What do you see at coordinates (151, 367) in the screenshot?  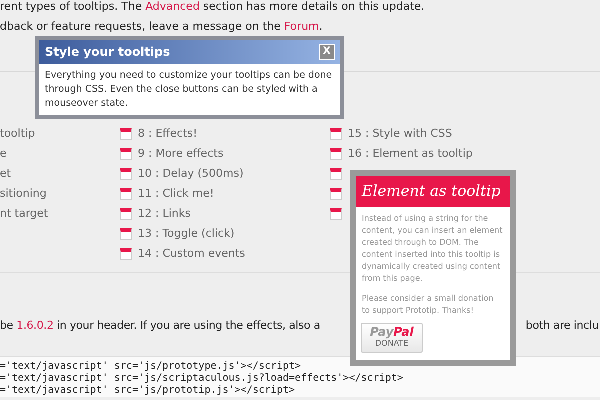 I see `code-line: ='text/javascript' src='js/prototype.js'></script>` at bounding box center [151, 367].